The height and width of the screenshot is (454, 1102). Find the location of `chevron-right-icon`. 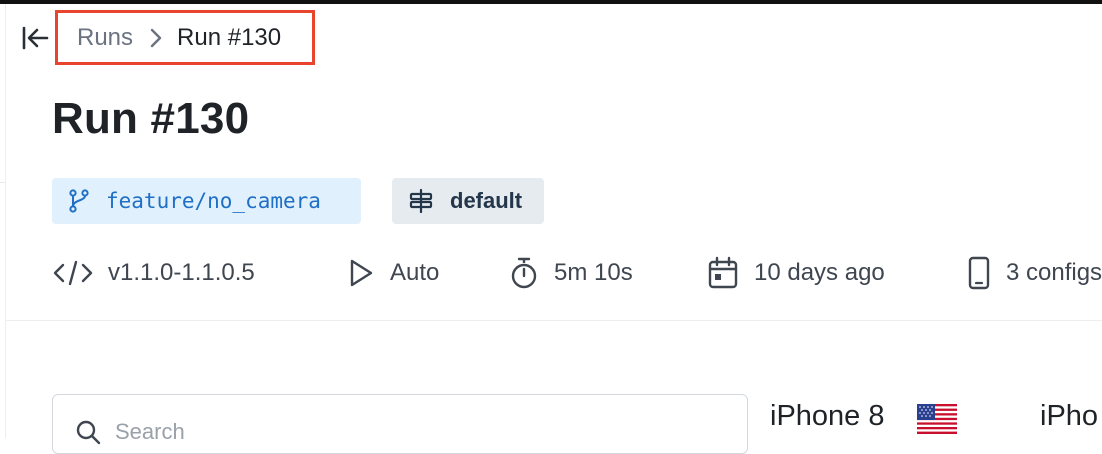

chevron-right-icon is located at coordinates (156, 38).